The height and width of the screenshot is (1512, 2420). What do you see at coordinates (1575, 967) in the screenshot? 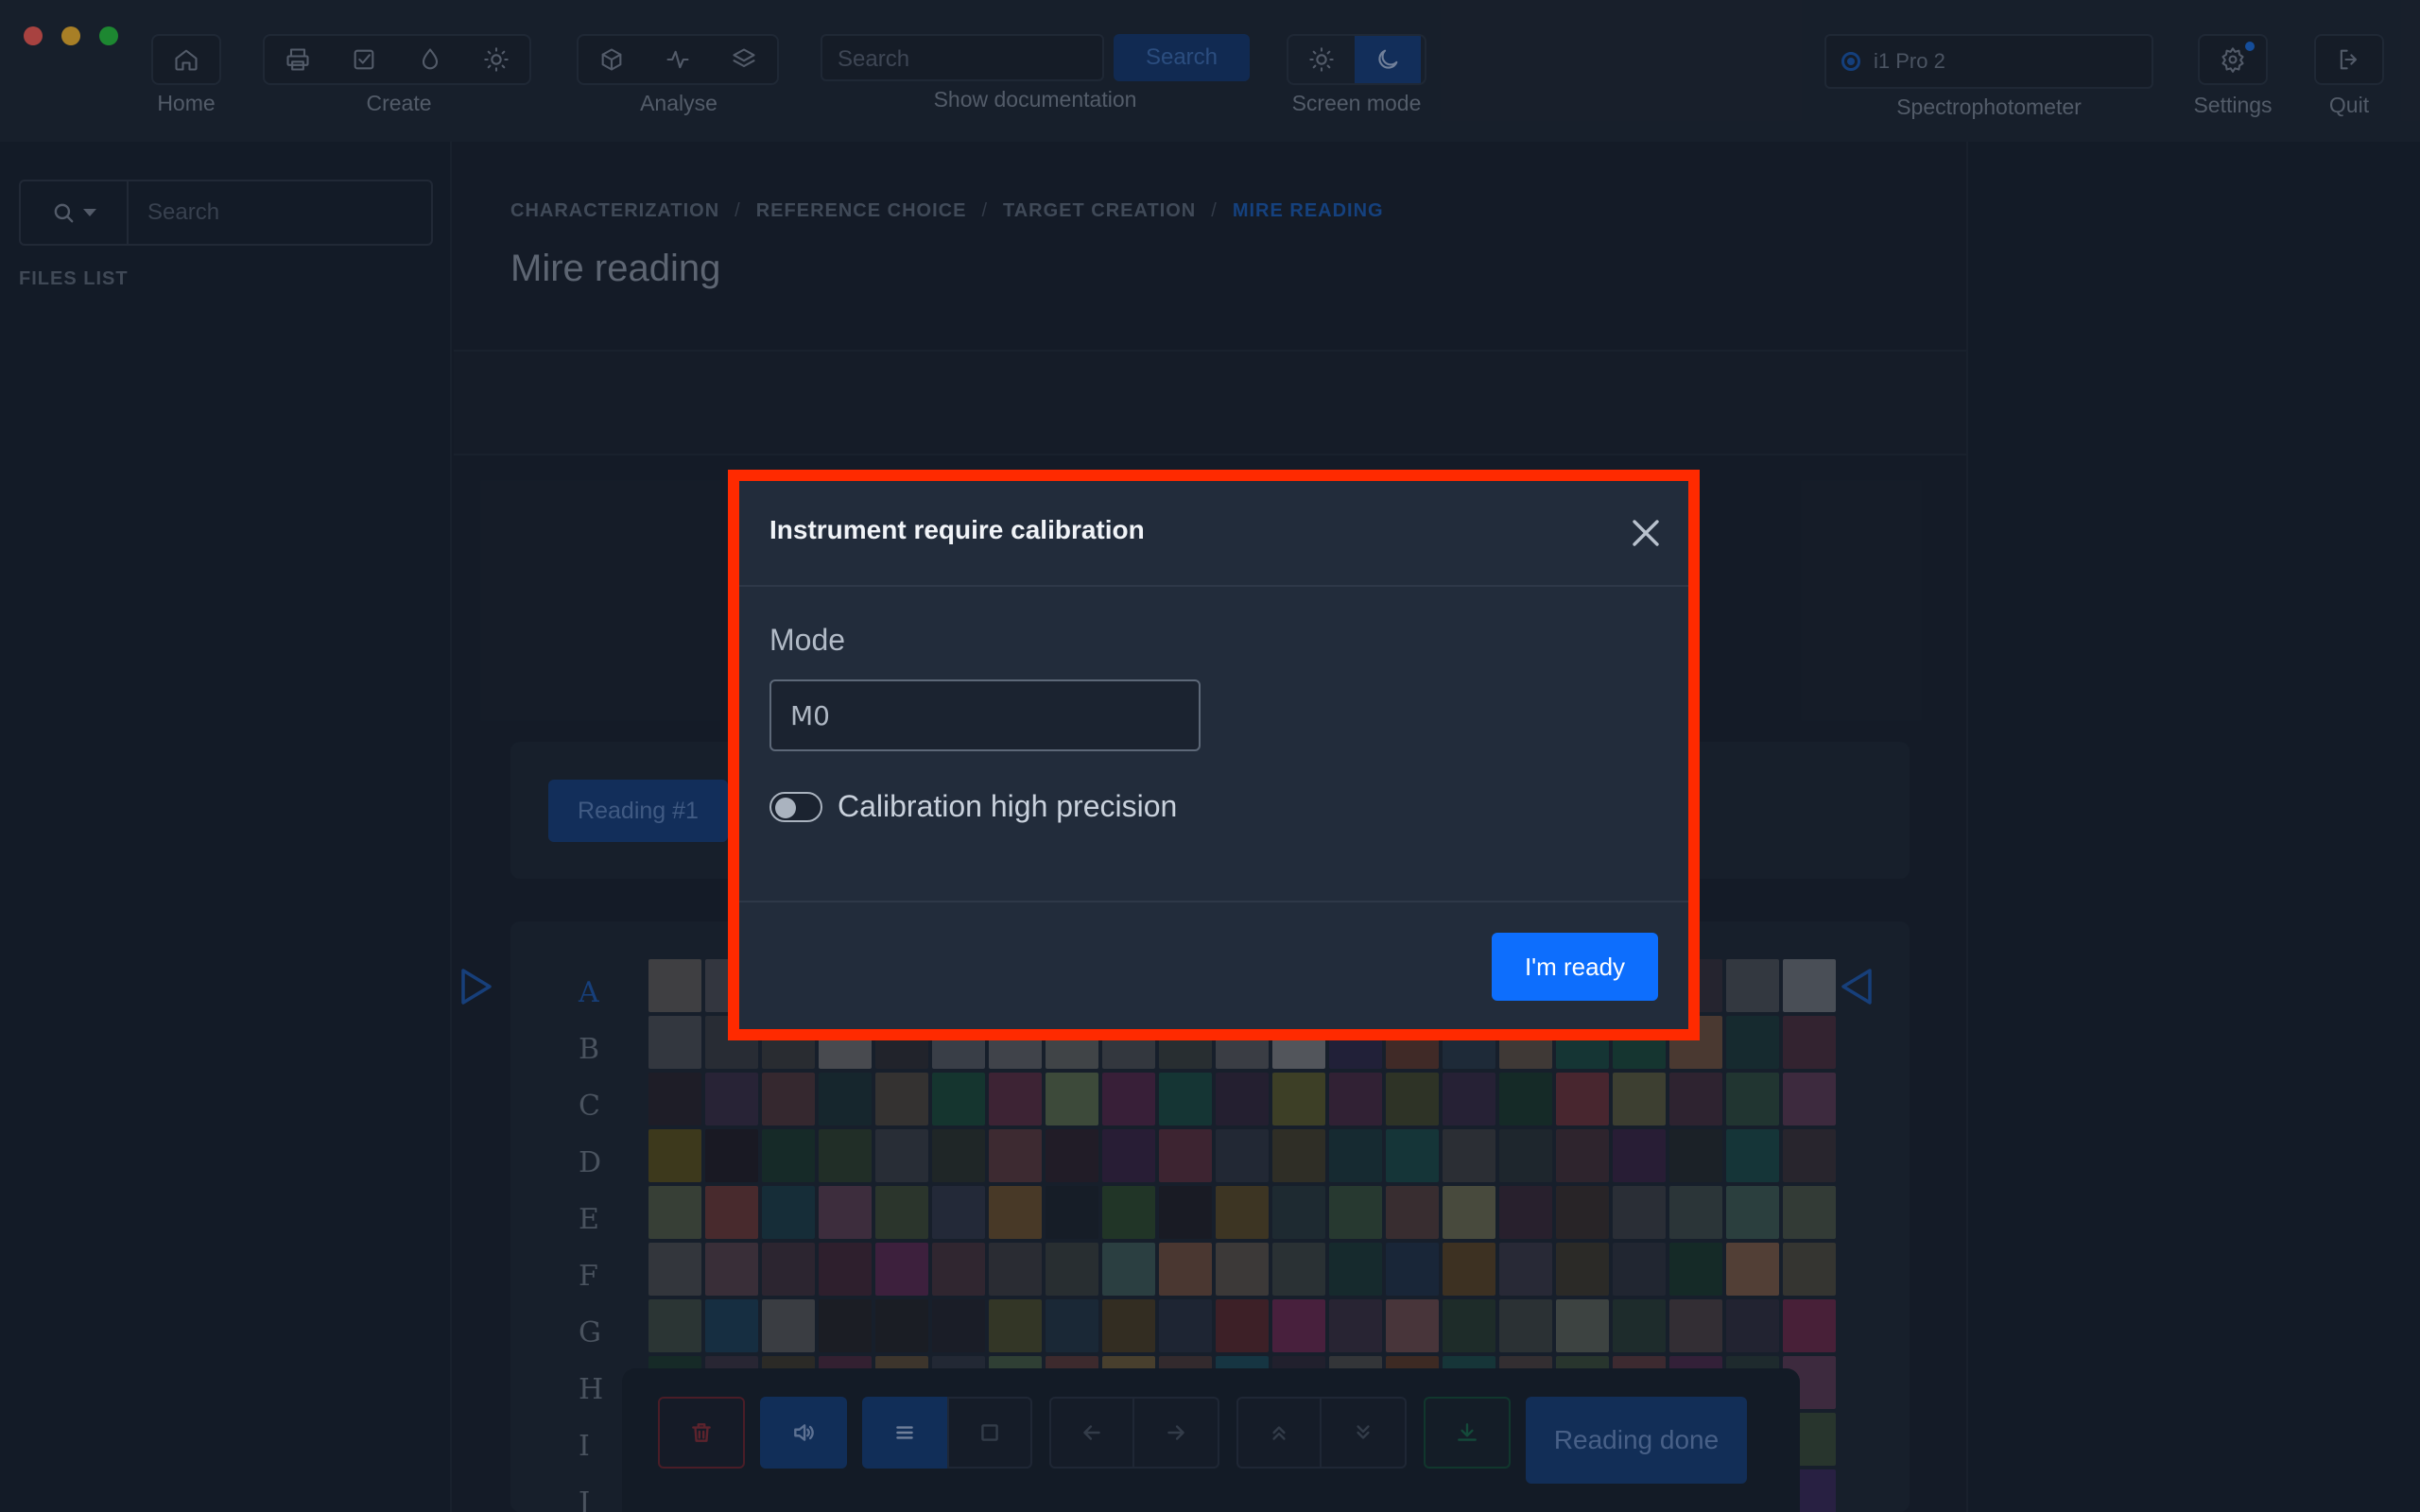
I see `ready-button: I'm ready` at bounding box center [1575, 967].